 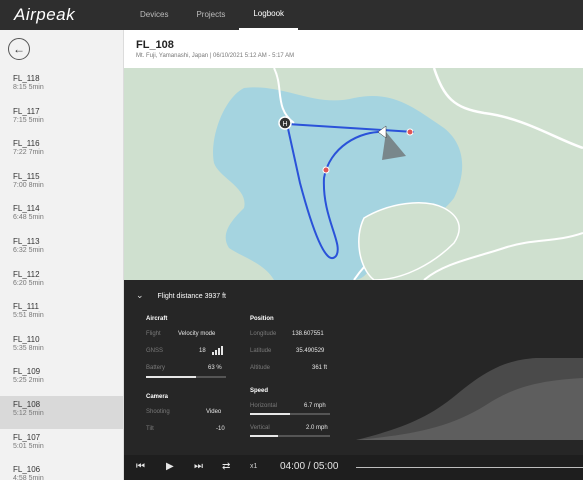 I want to click on flight-item-time: 6:20 5min, so click(x=28, y=283).